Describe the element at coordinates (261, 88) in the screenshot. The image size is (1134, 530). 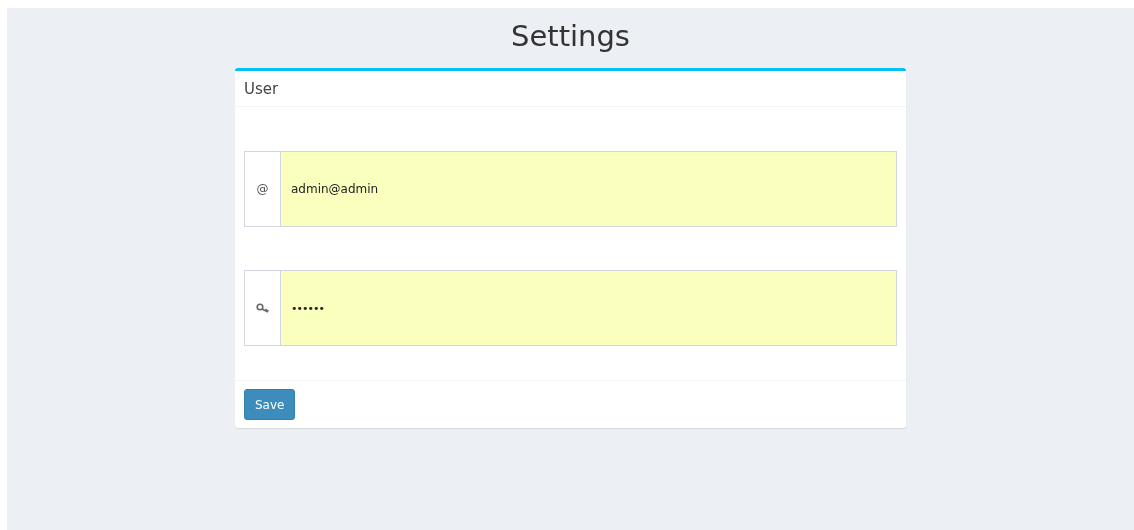
I see `card-title: User` at that location.